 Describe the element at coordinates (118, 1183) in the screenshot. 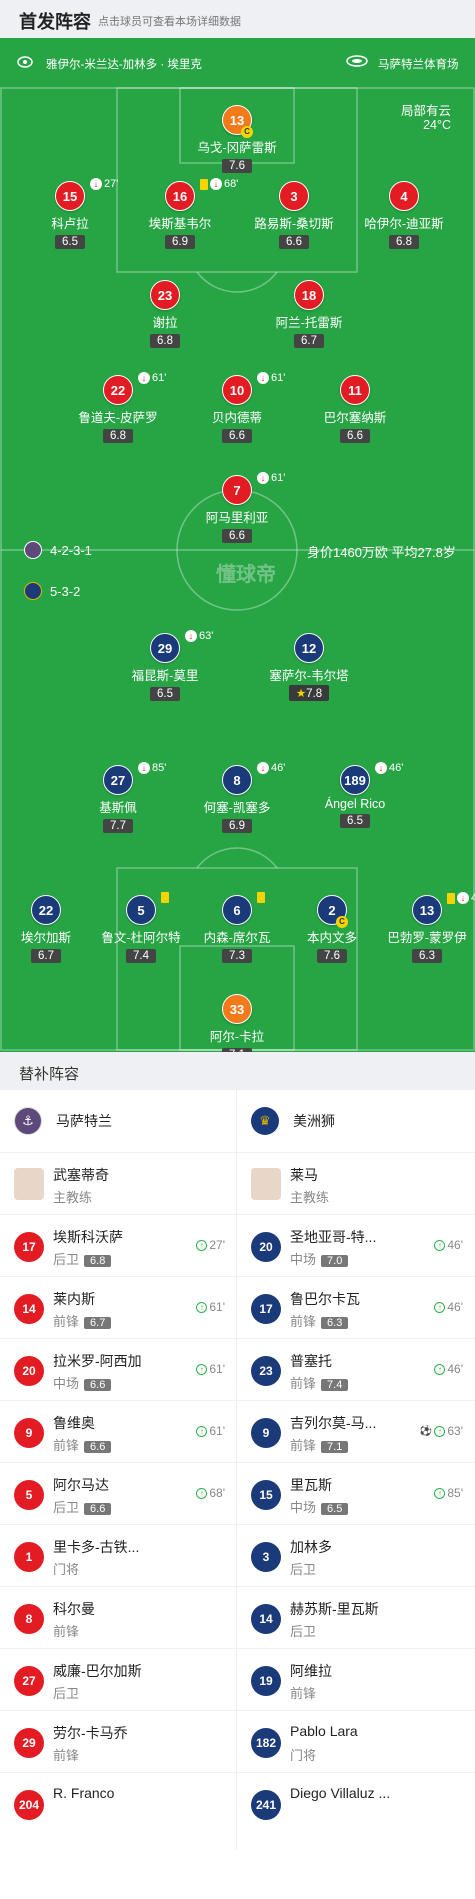

I see `home-coach-row: 武塞蒂奇 主教练` at that location.